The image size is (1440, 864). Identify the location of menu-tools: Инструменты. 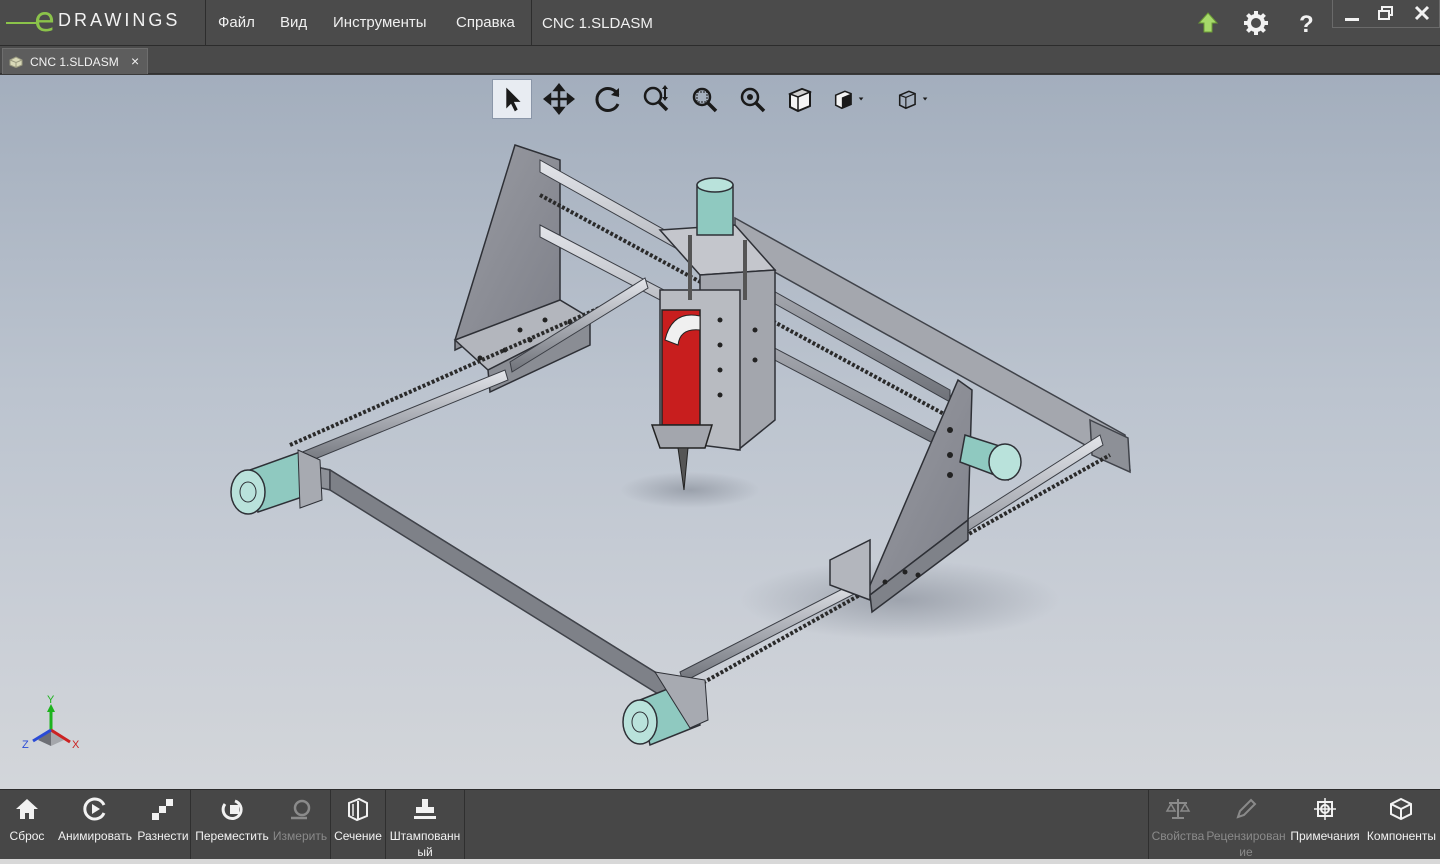
(380, 22).